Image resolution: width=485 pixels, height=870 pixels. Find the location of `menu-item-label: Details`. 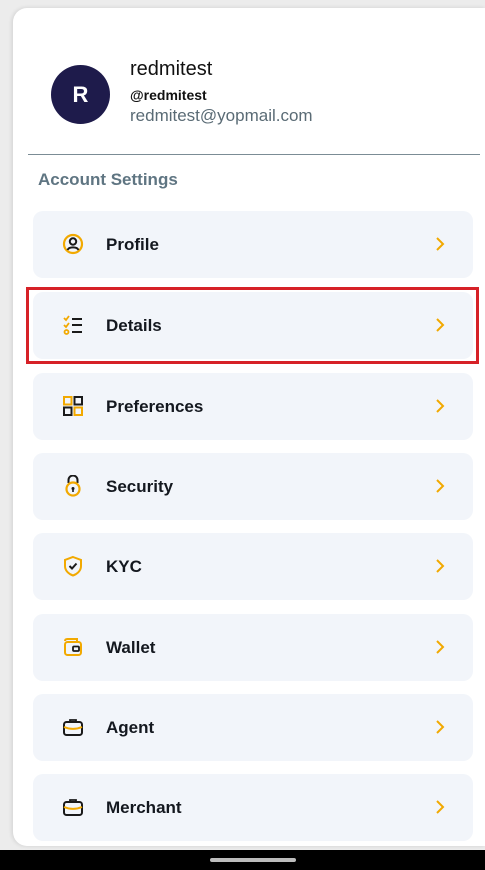

menu-item-label: Details is located at coordinates (134, 325).